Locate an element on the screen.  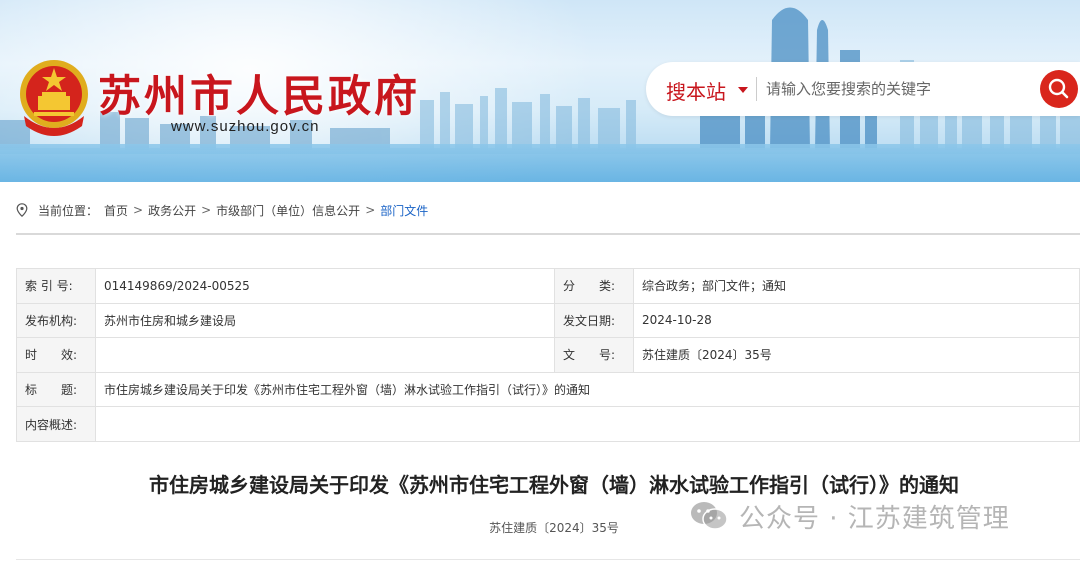
summary-label: 内容概述: is located at coordinates (56, 424).